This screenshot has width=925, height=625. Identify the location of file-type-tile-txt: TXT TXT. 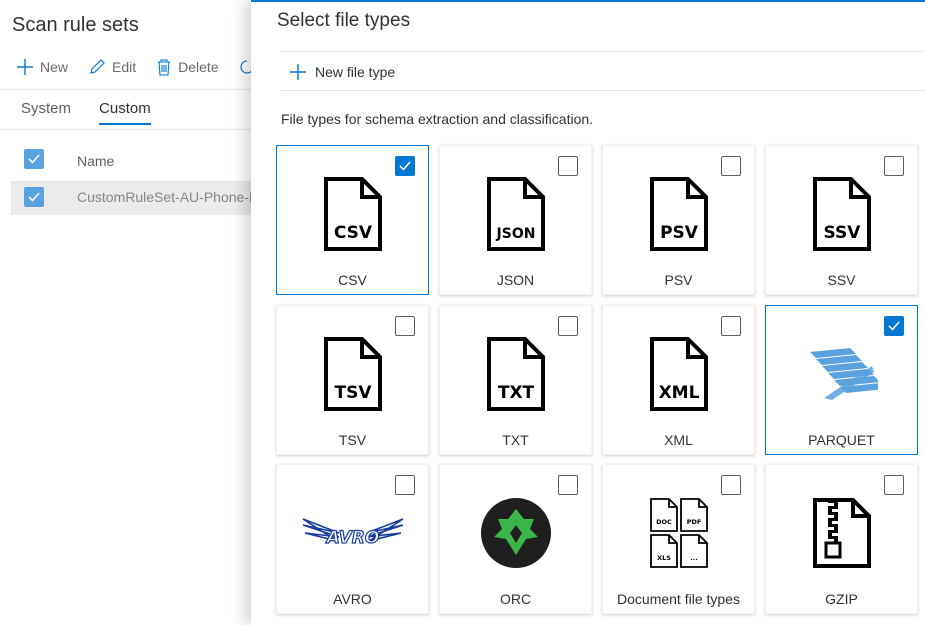
(515, 380).